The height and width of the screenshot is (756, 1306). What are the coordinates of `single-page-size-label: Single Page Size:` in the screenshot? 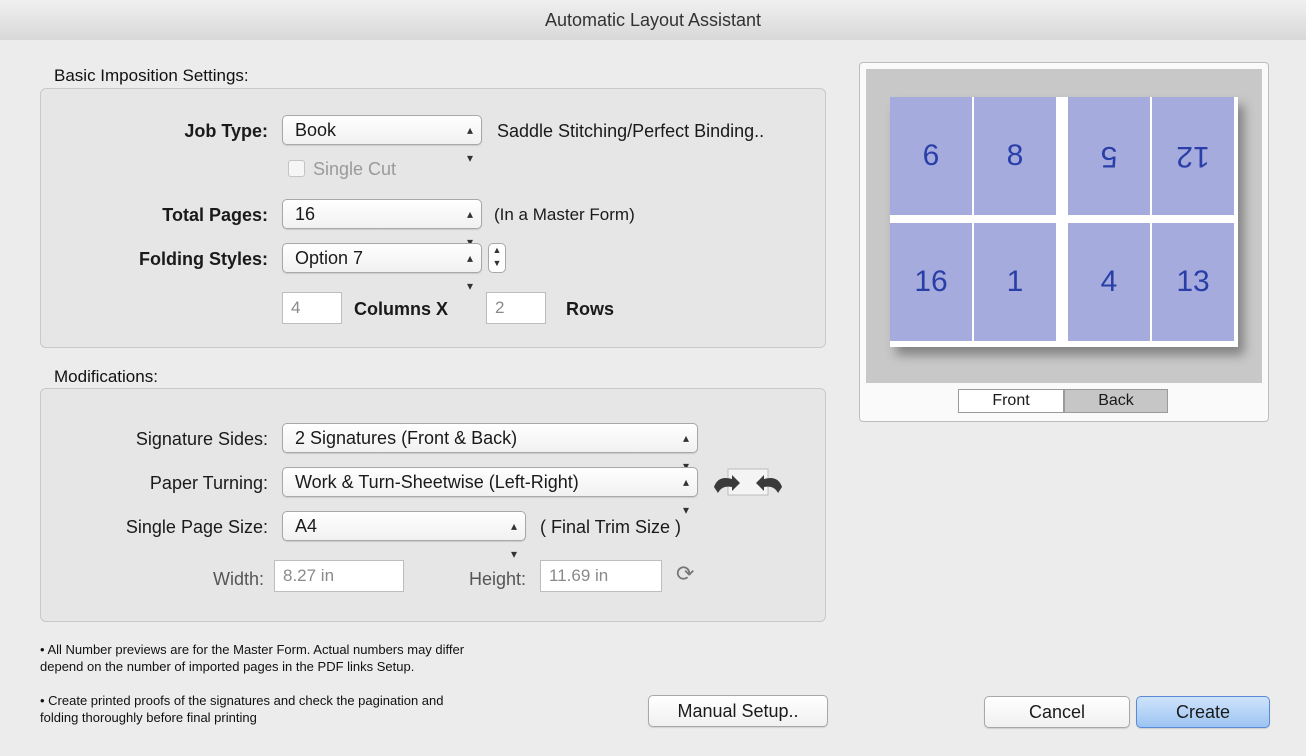 It's located at (196, 527).